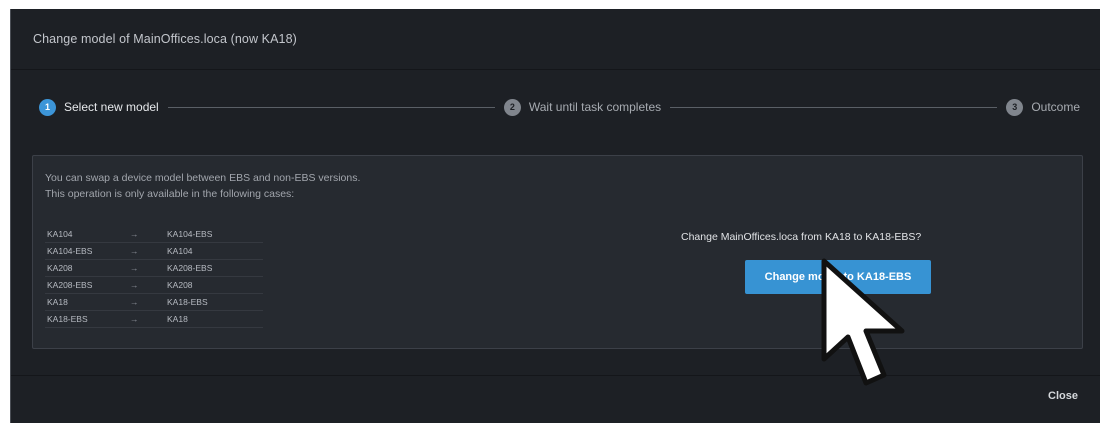 This screenshot has width=1105, height=425. I want to click on from-model: KA208, so click(87, 268).